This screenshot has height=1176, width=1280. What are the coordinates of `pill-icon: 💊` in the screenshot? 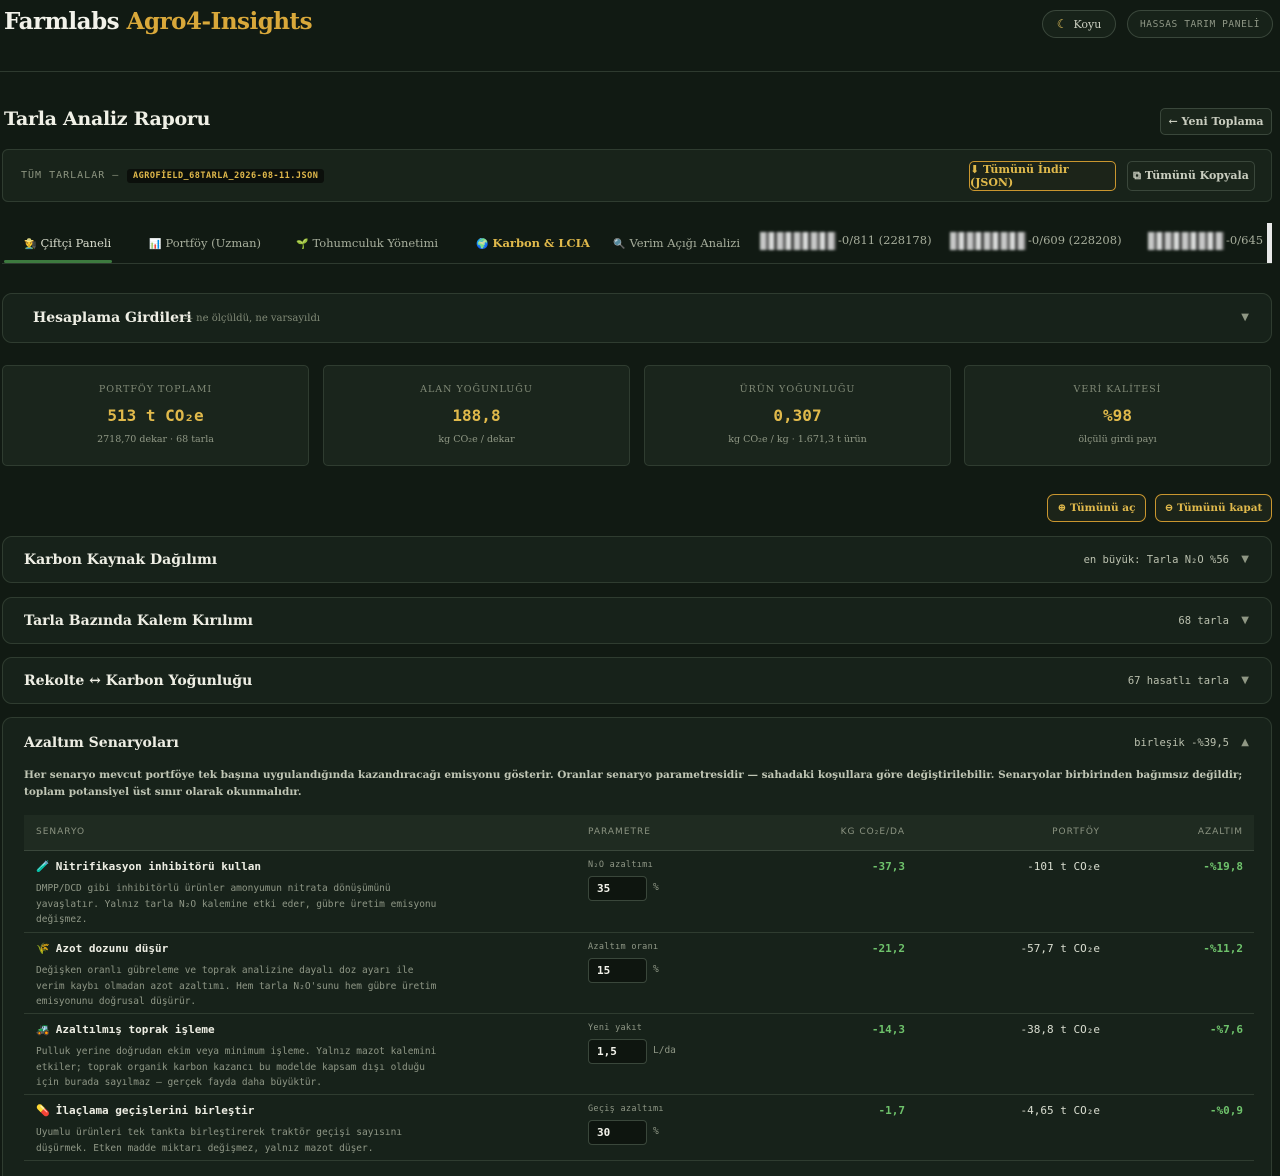 It's located at (43, 1110).